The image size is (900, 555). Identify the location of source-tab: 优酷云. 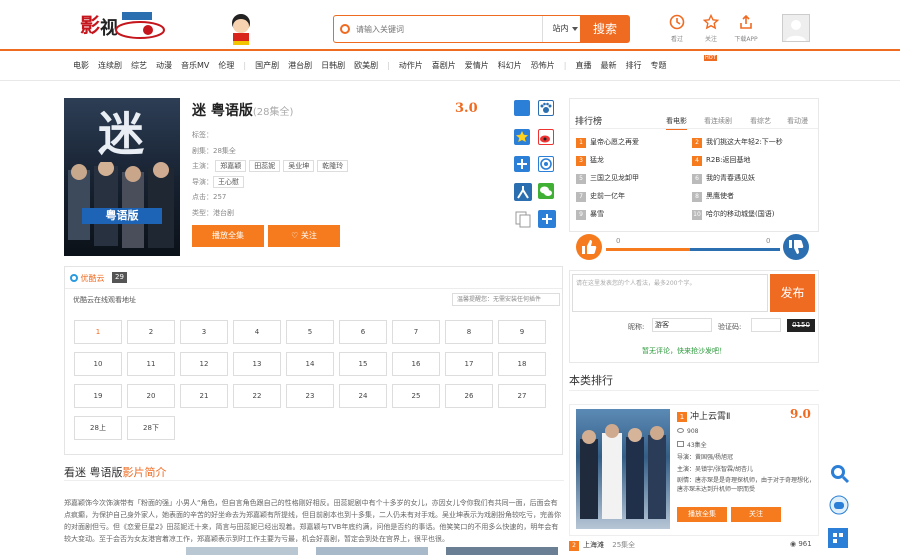
(87, 278).